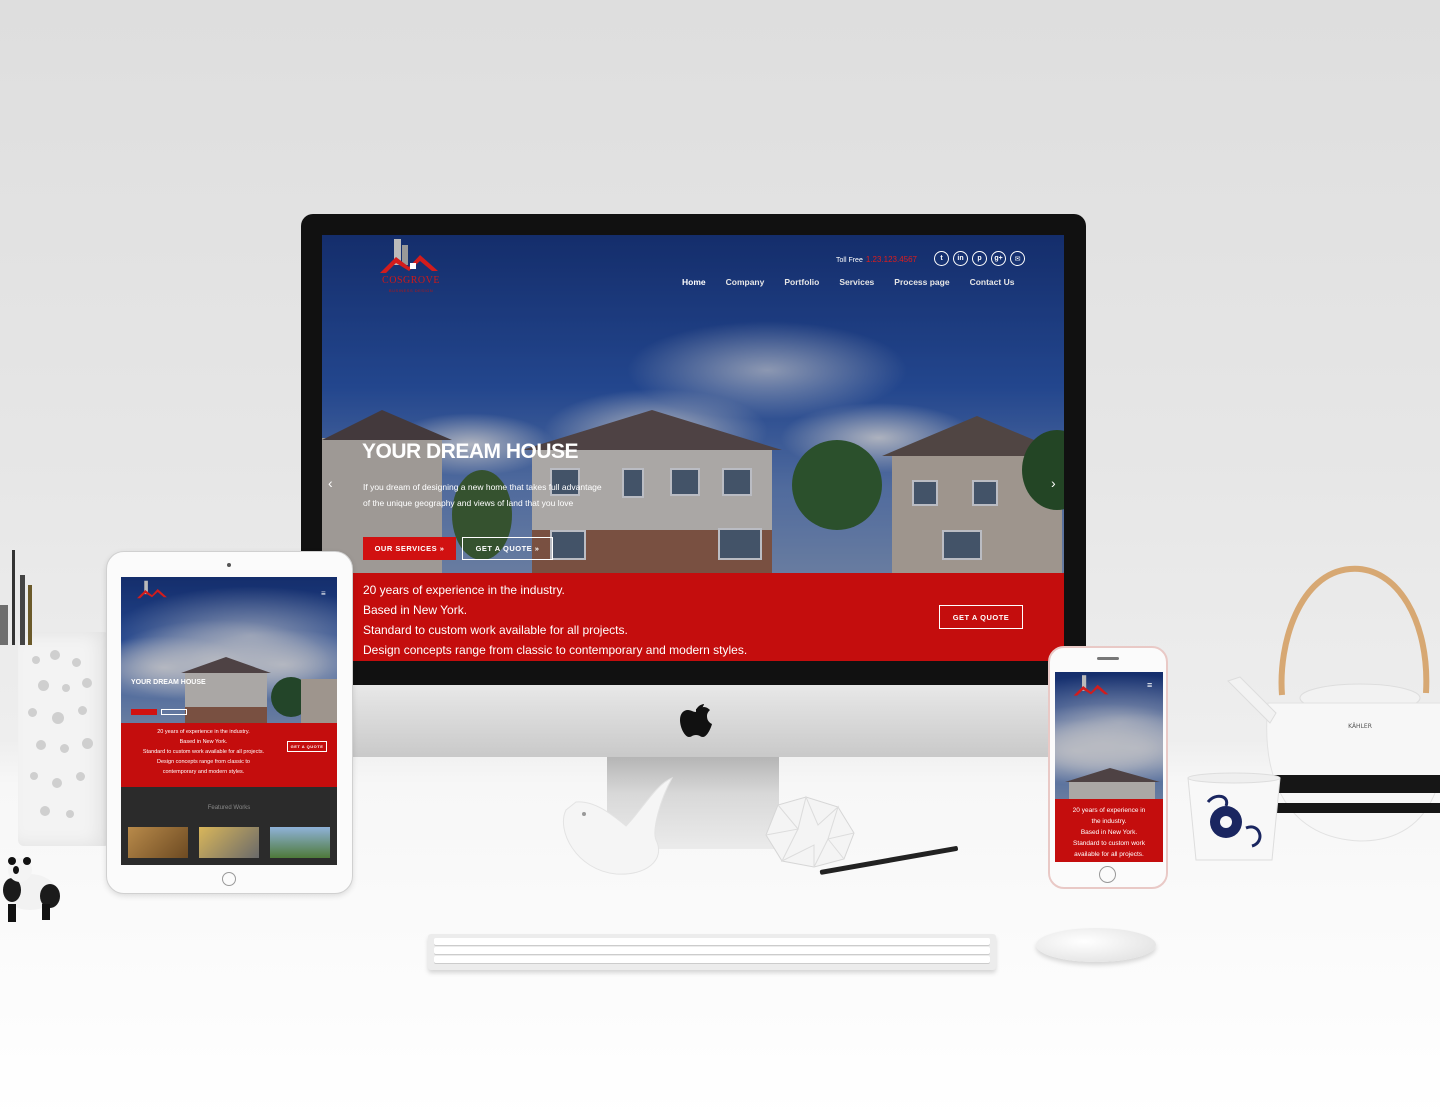 The width and height of the screenshot is (1440, 1120). I want to click on get-a-quote-band-button: GET A QUOTE, so click(981, 617).